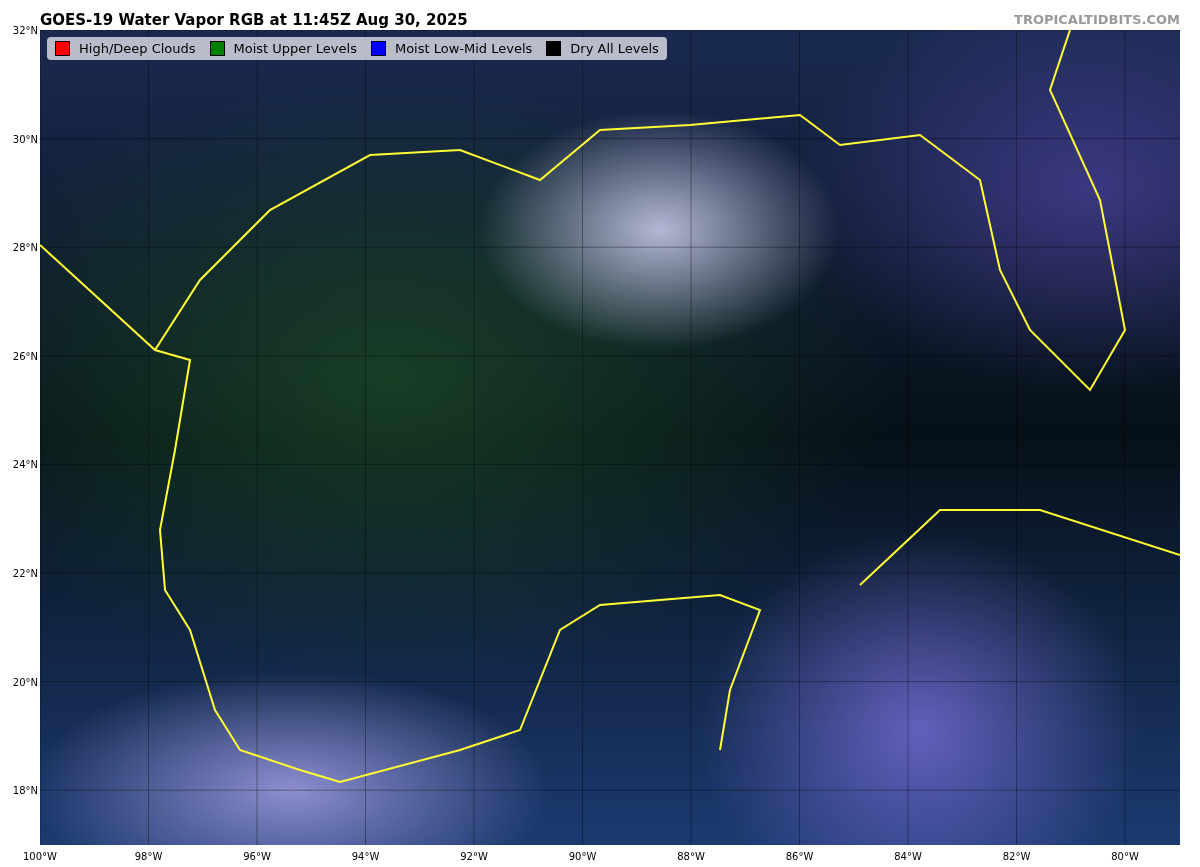 This screenshot has width=1200, height=867. Describe the element at coordinates (582, 856) in the screenshot. I see `longitude-label: 90°W` at that location.